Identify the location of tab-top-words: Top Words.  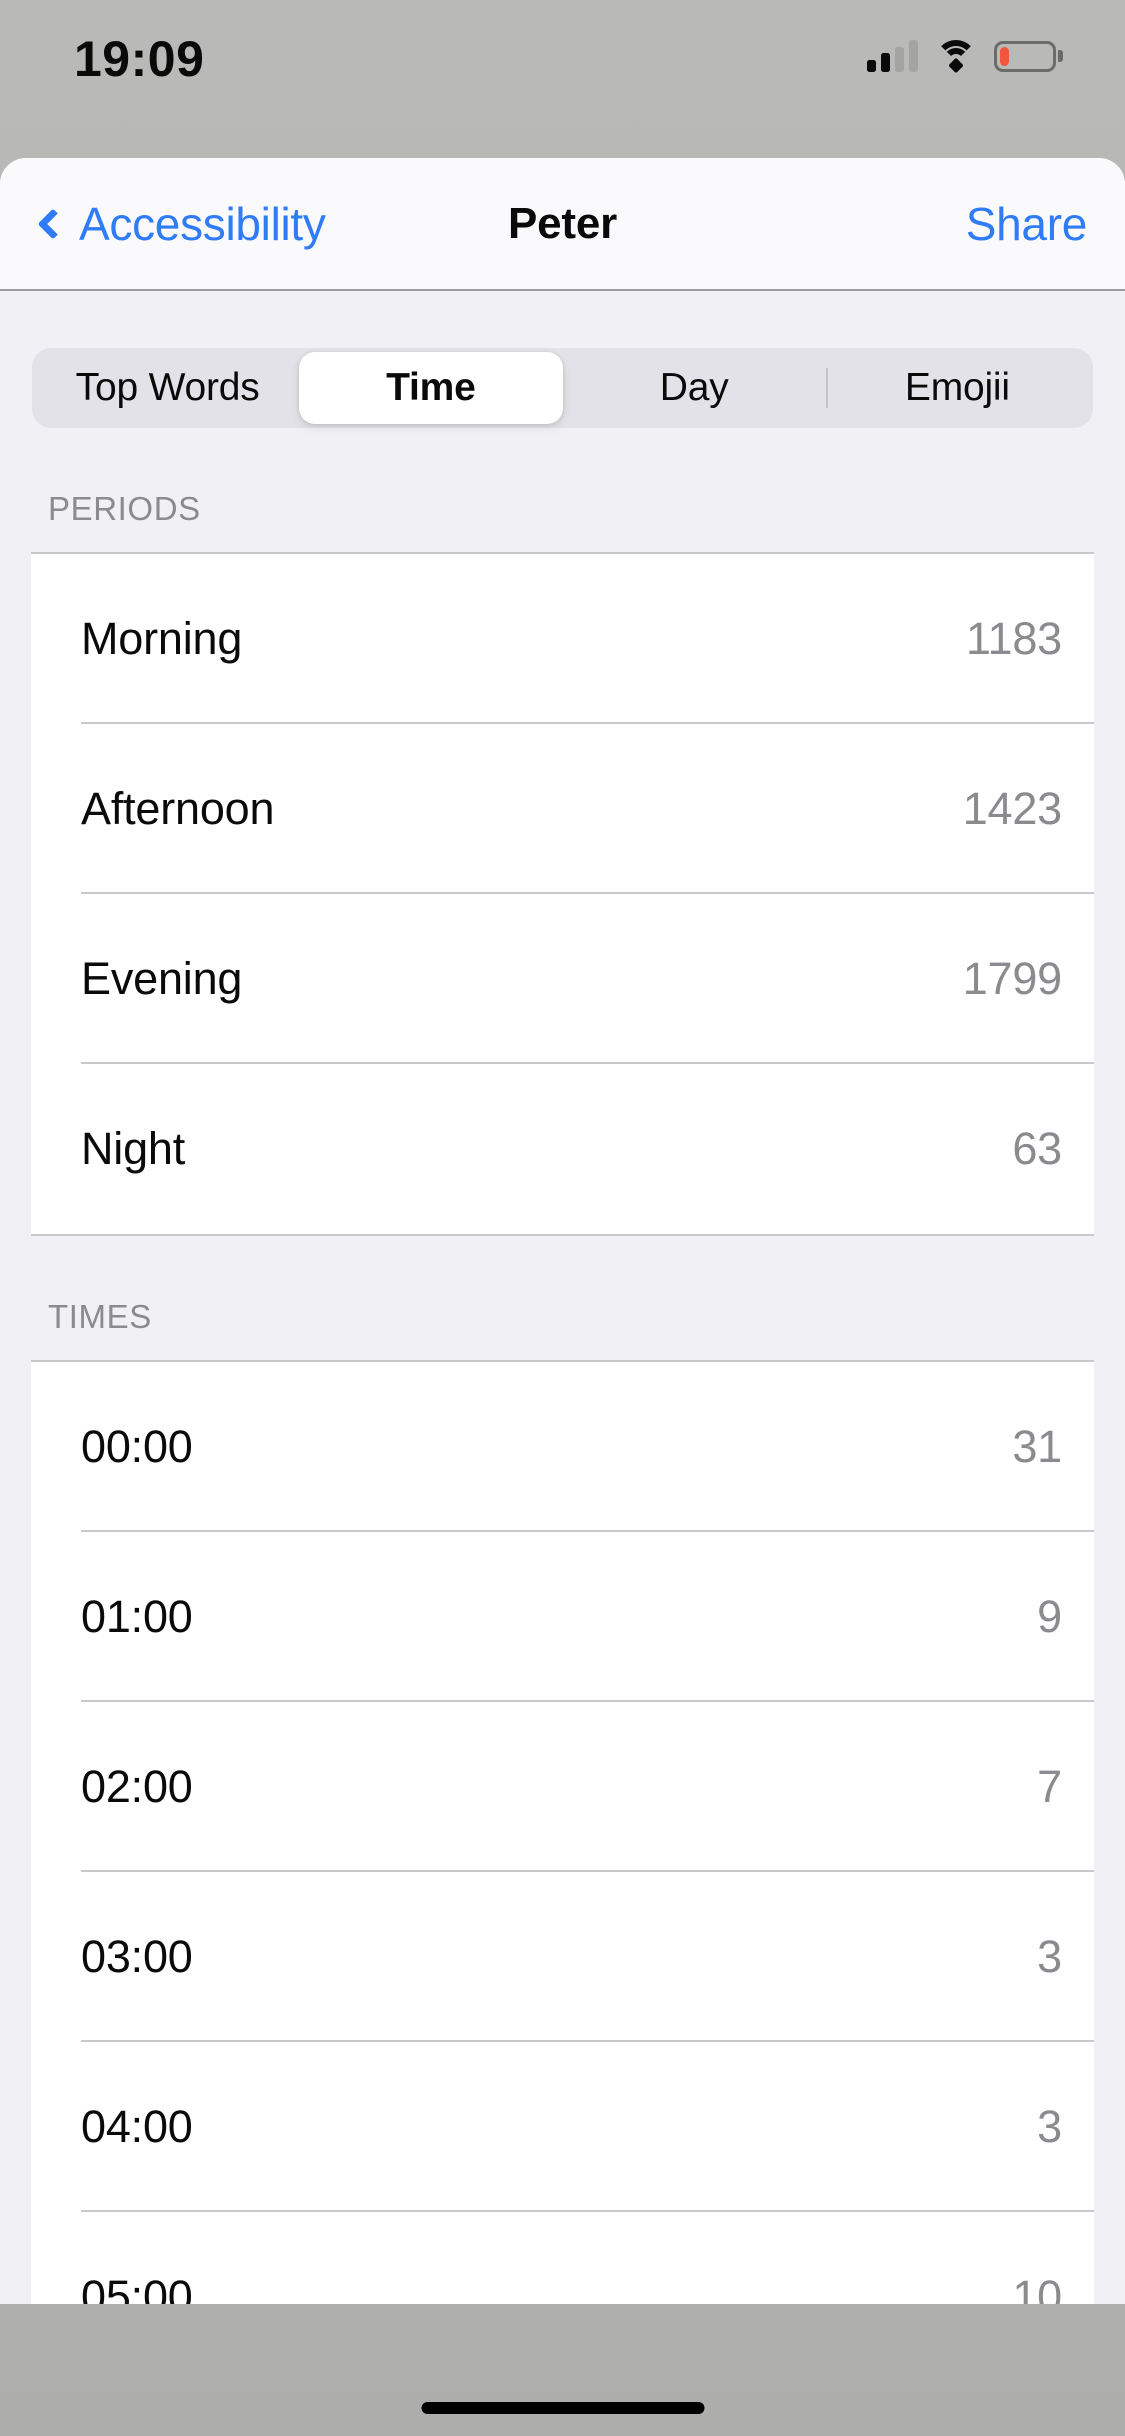
(167, 388).